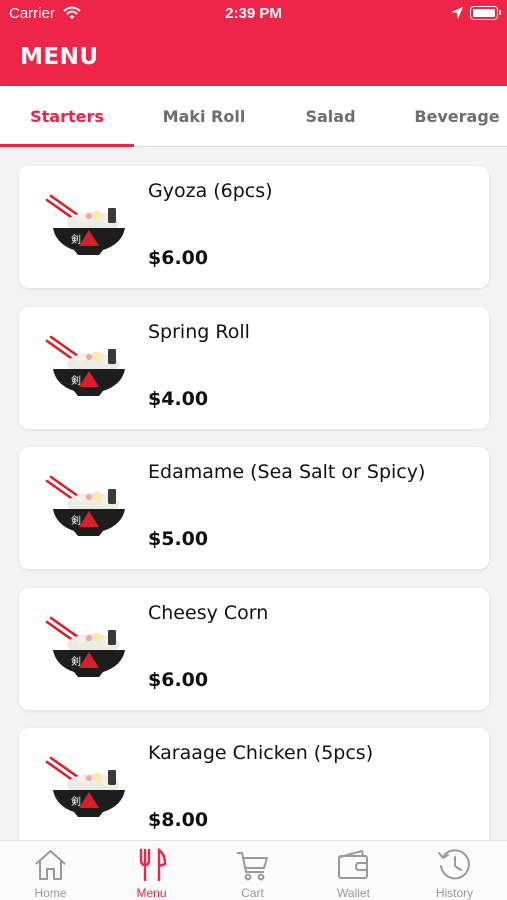 The width and height of the screenshot is (507, 900). Describe the element at coordinates (254, 784) in the screenshot. I see `menu-item-card: Karaage Chicken (5pcs) $8.00` at that location.